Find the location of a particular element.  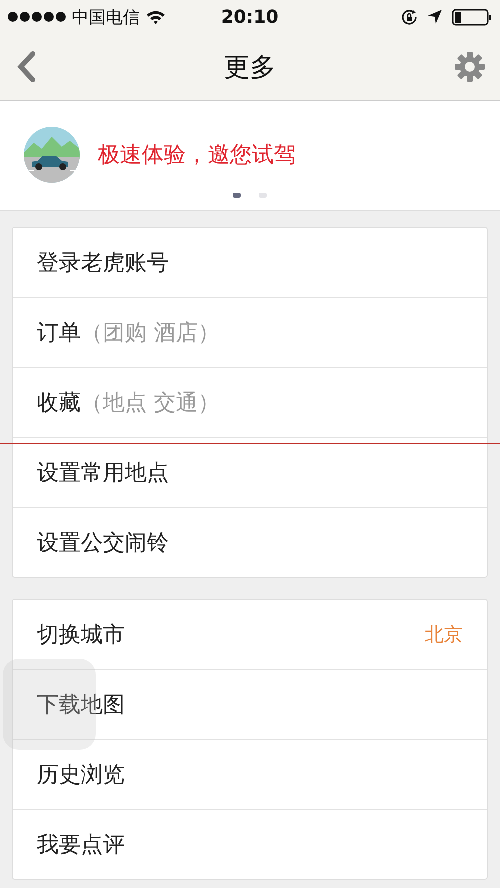

menu-item: 设置公交闹铃 is located at coordinates (250, 542).